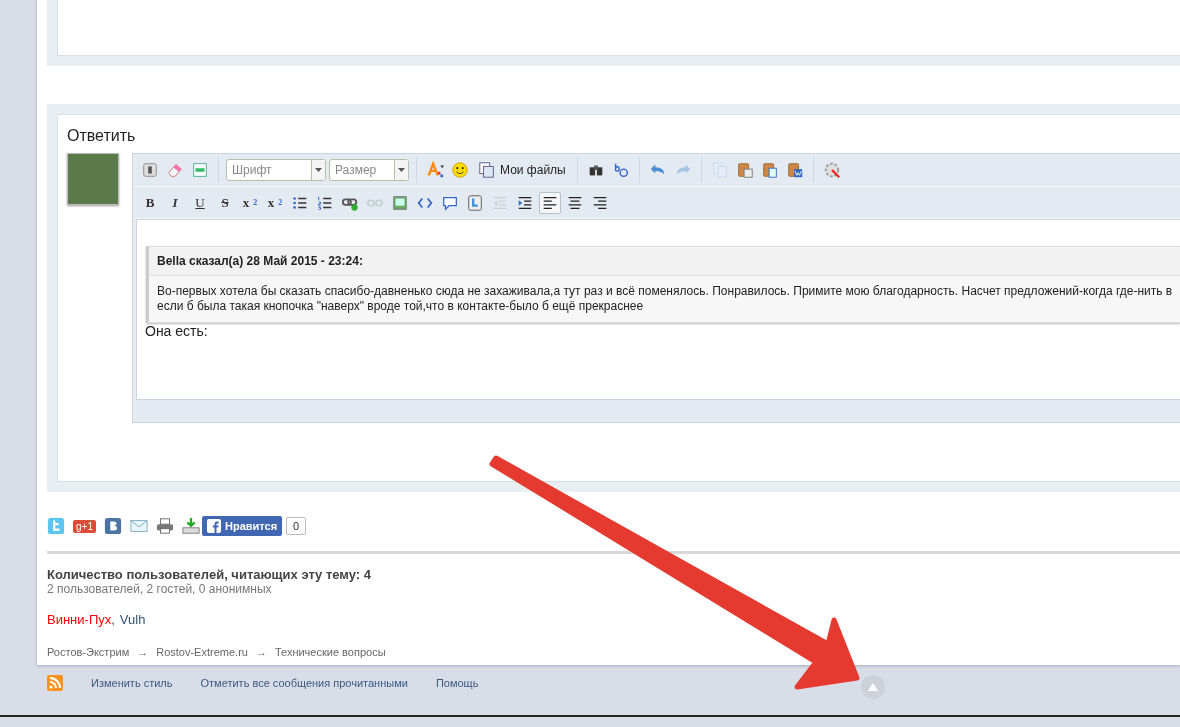 The image size is (1180, 727). I want to click on my-files-button: Мои файлы, so click(522, 170).